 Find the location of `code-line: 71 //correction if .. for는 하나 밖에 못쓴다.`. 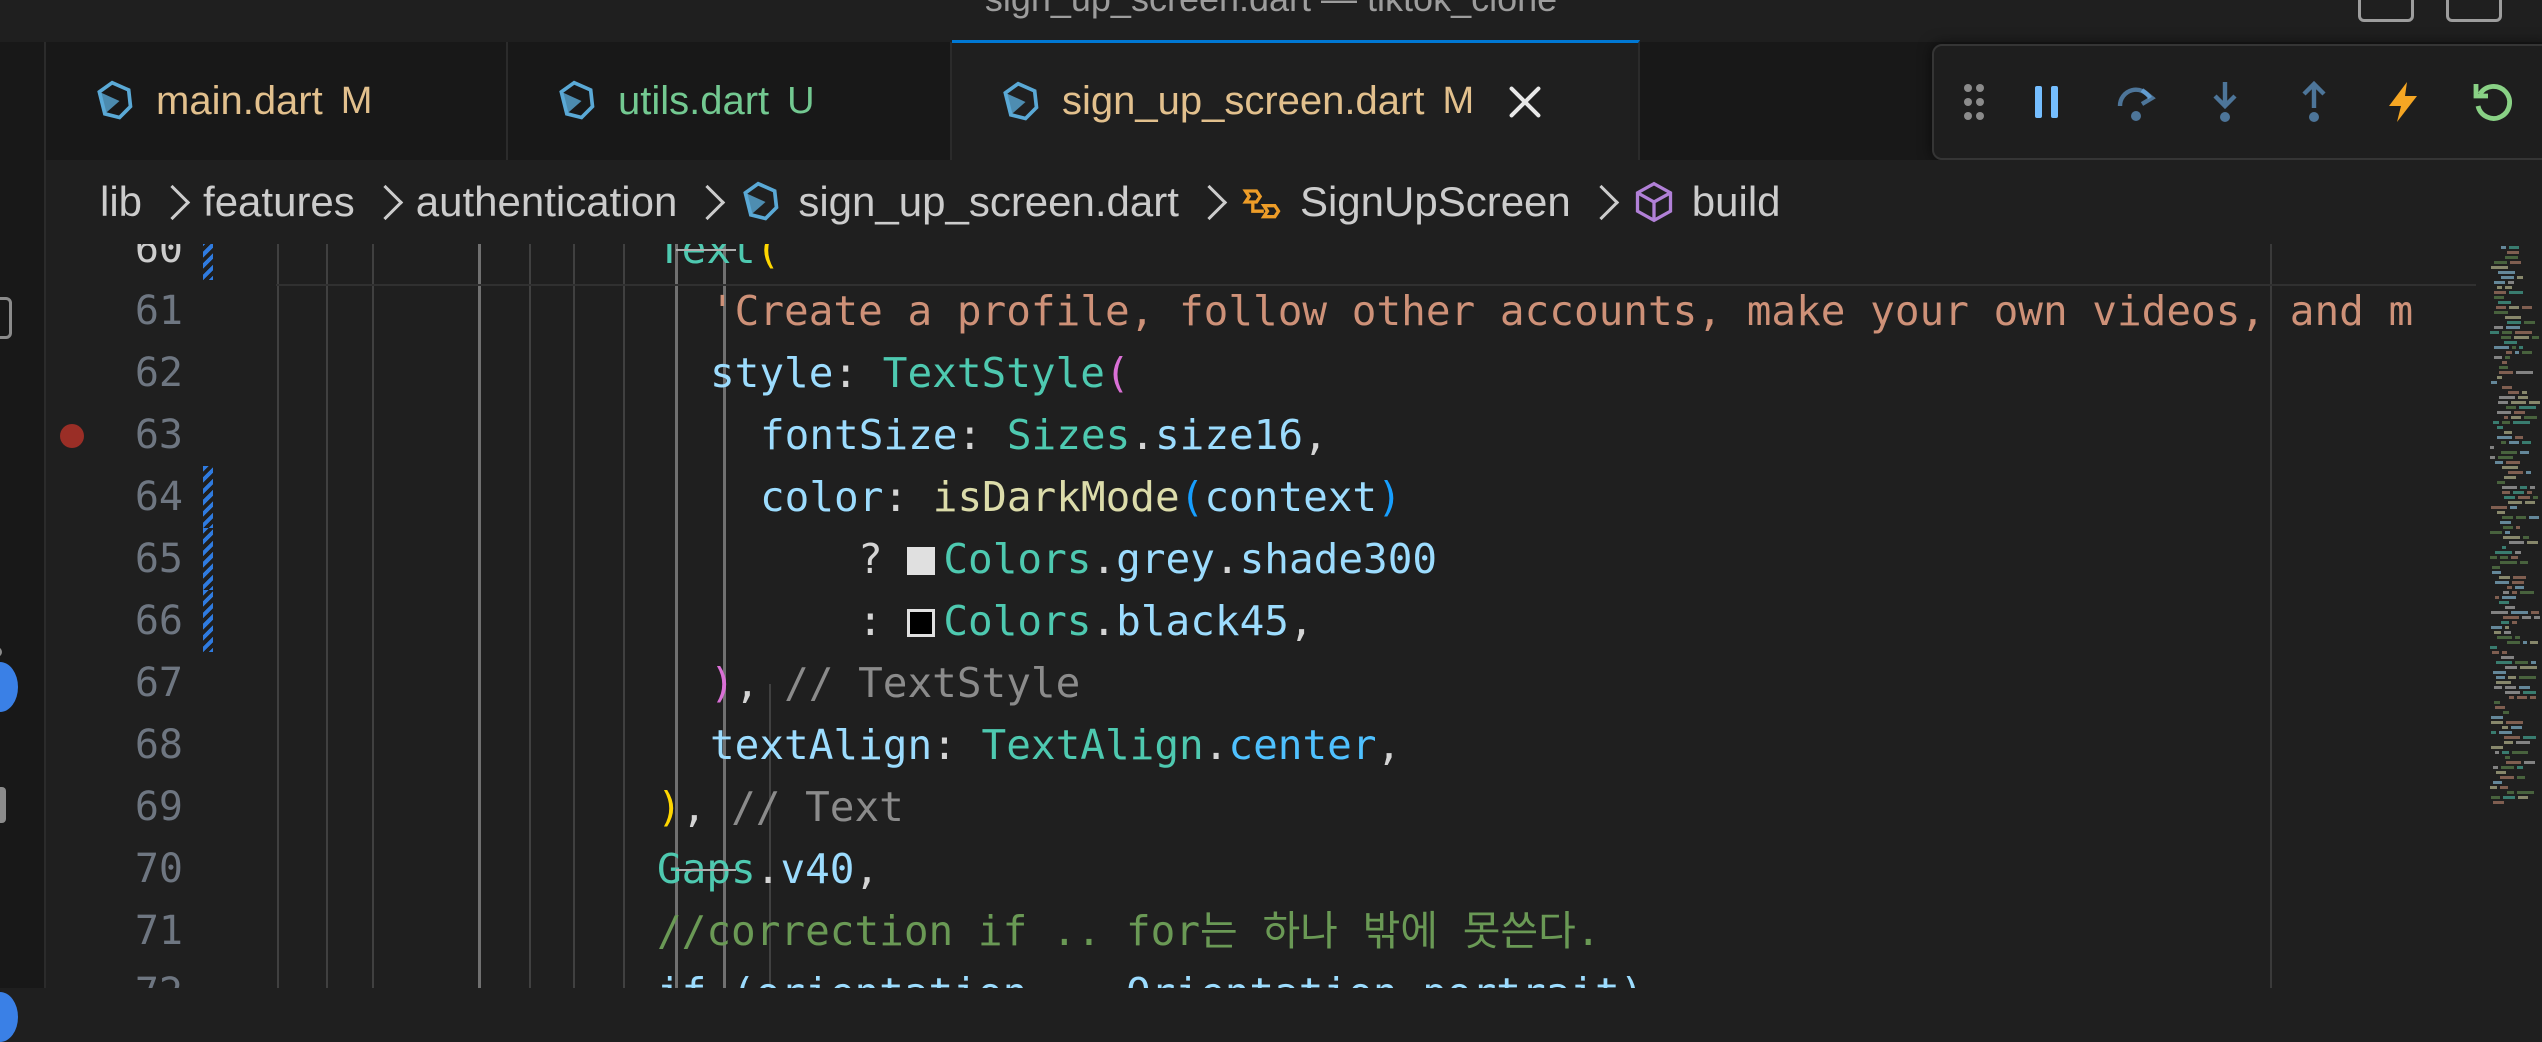

code-line: 71 //correction if .. for는 하나 밖에 못쓴다. is located at coordinates (1261, 931).